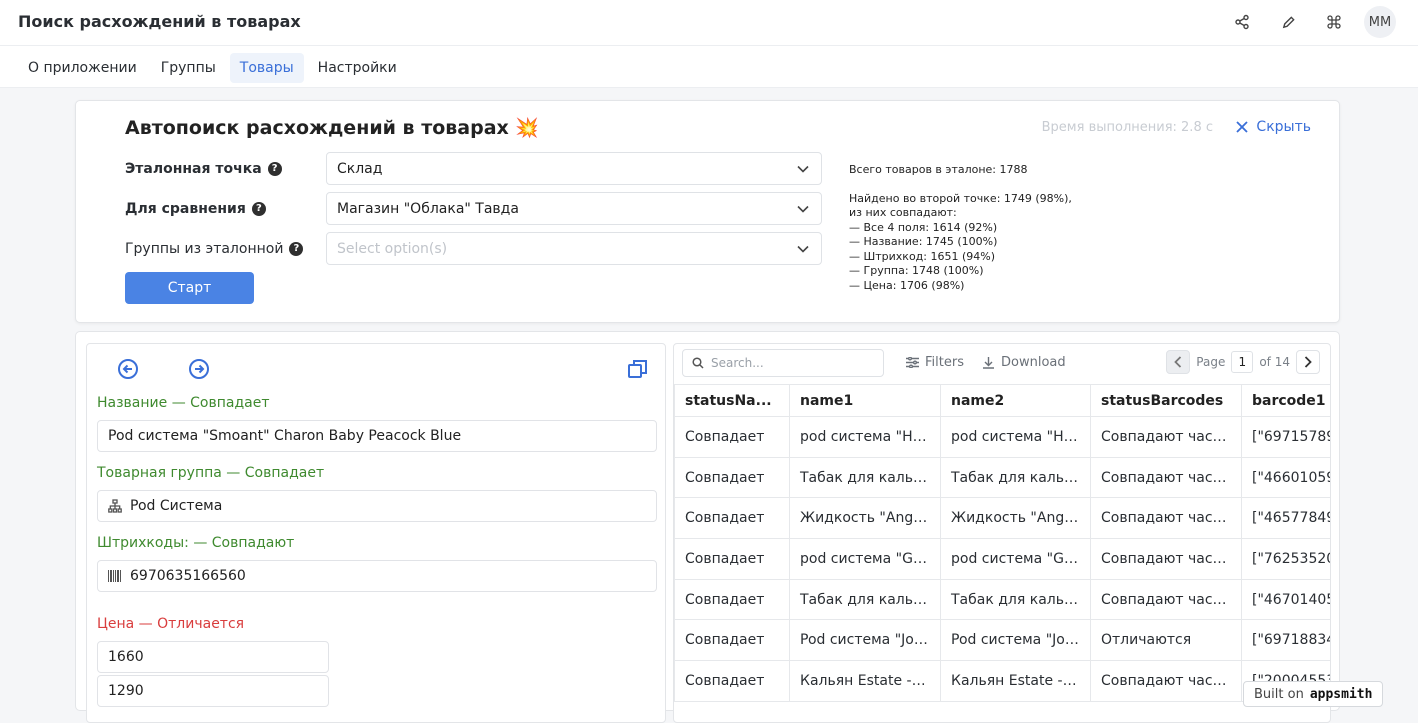 Image resolution: width=1418 pixels, height=723 pixels. What do you see at coordinates (1285, 640) in the screenshot?
I see `table-cell: ["697188340` at bounding box center [1285, 640].